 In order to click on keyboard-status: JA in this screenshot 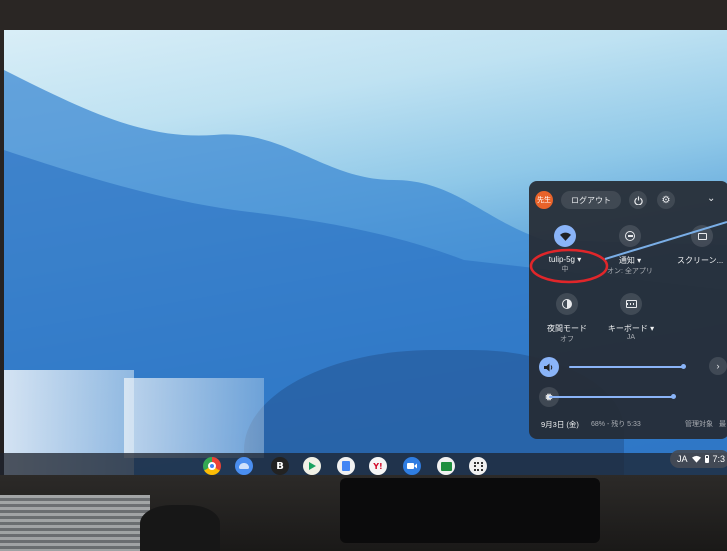, I will do `click(631, 337)`.